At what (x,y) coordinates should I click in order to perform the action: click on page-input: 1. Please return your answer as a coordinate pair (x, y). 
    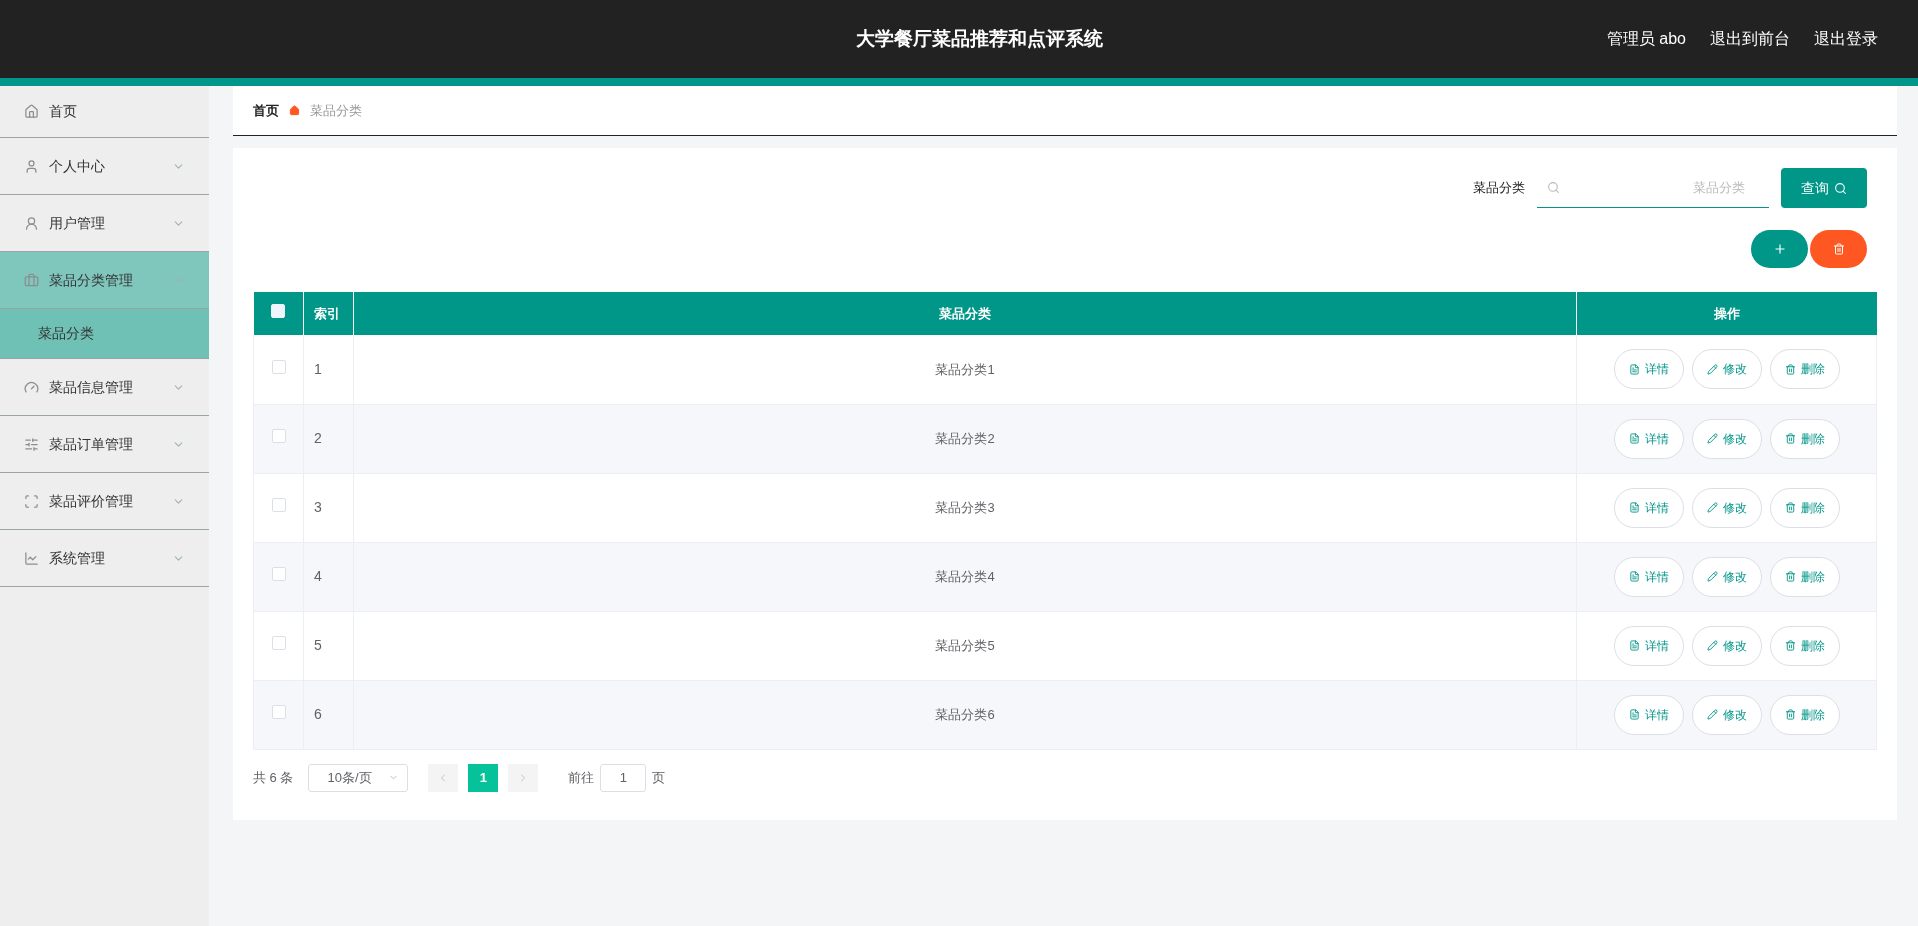
    Looking at the image, I should click on (623, 777).